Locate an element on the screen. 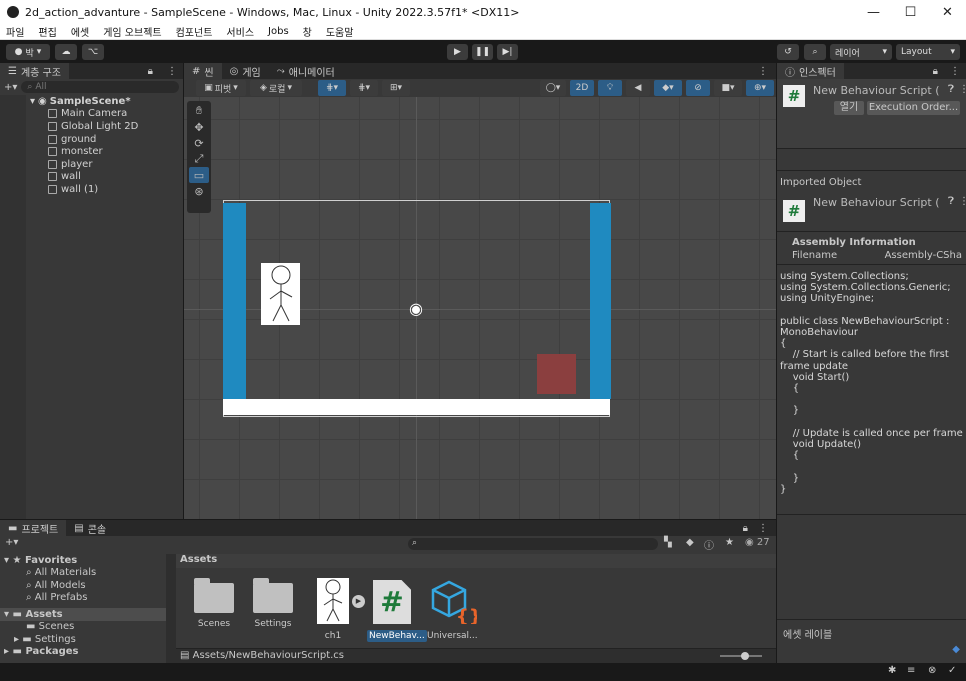 This screenshot has width=966, height=681. folder-item: ▸ ▬ Settings is located at coordinates (83, 639).